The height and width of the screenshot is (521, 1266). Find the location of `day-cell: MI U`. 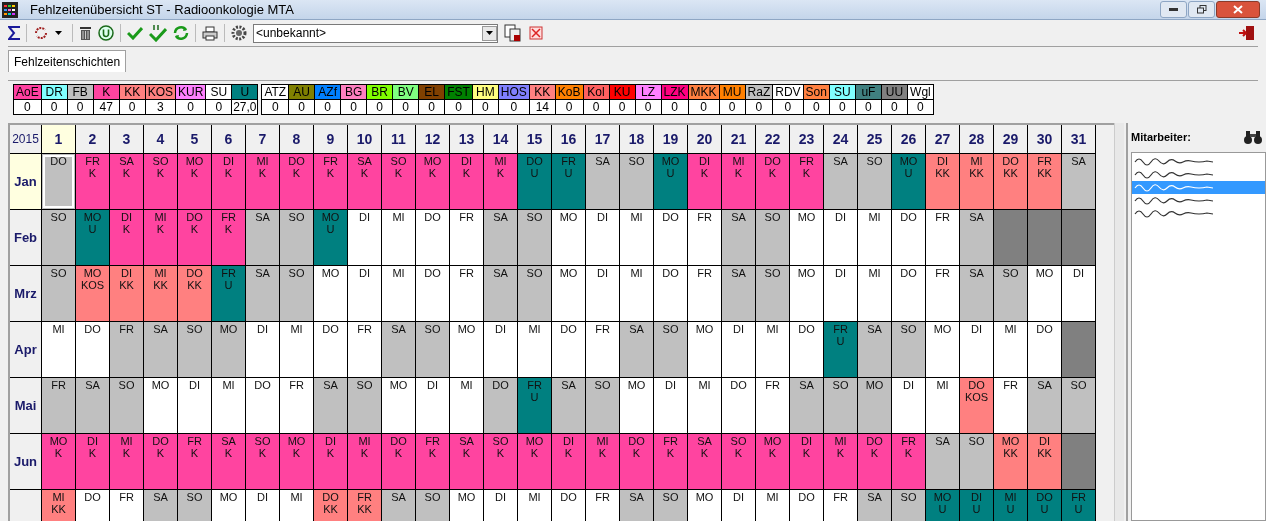

day-cell: MI U is located at coordinates (1010, 505).